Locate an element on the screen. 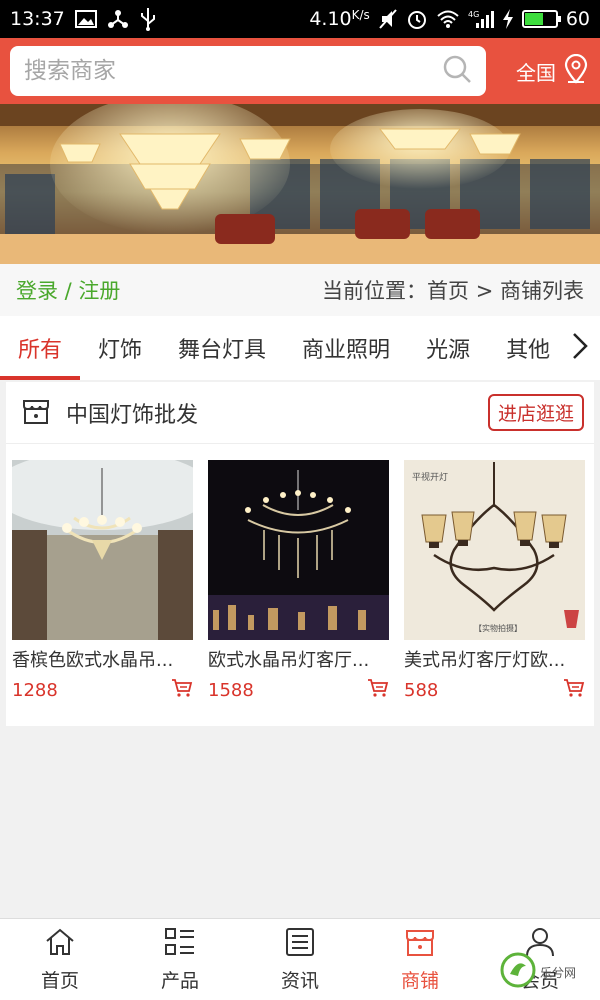  nav-home: 首页 is located at coordinates (60, 959).